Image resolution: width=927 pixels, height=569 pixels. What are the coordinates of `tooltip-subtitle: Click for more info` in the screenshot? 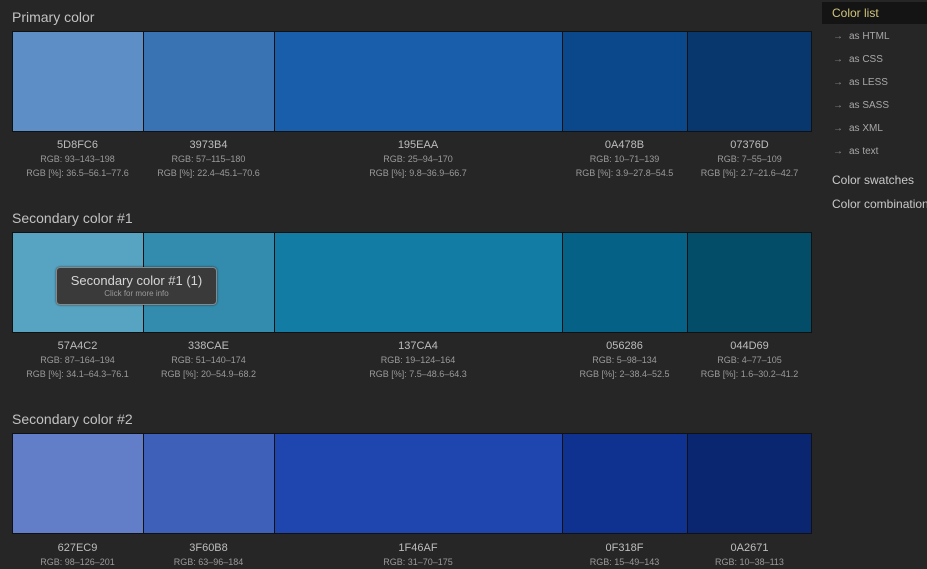 It's located at (136, 293).